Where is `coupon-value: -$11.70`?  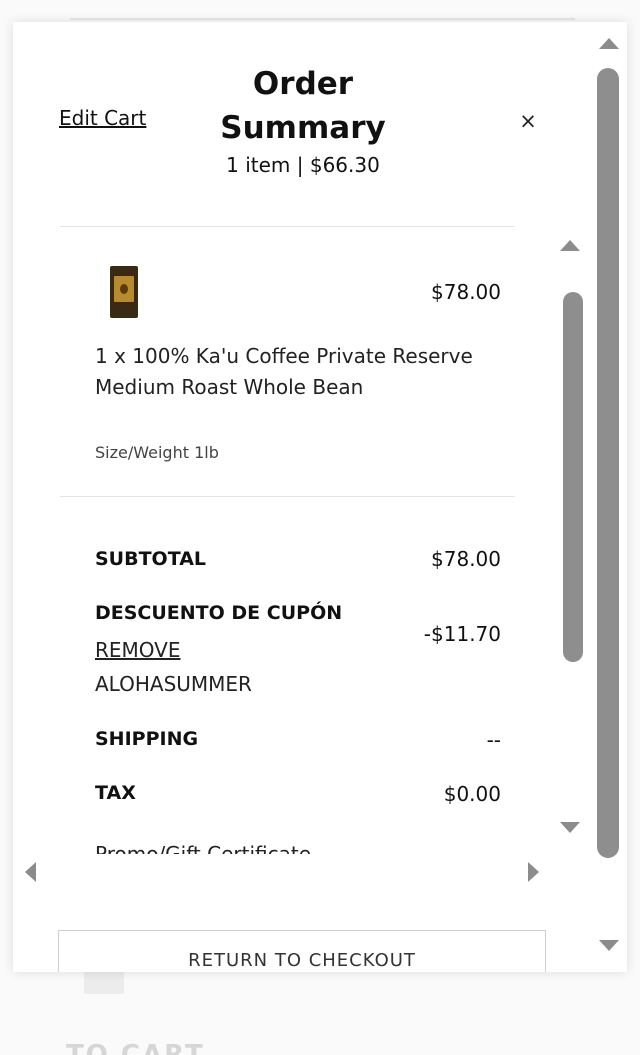
coupon-value: -$11.70 is located at coordinates (462, 634).